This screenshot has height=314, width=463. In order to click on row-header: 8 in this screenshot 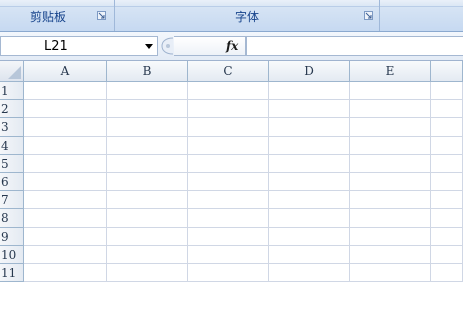, I will do `click(12, 218)`.